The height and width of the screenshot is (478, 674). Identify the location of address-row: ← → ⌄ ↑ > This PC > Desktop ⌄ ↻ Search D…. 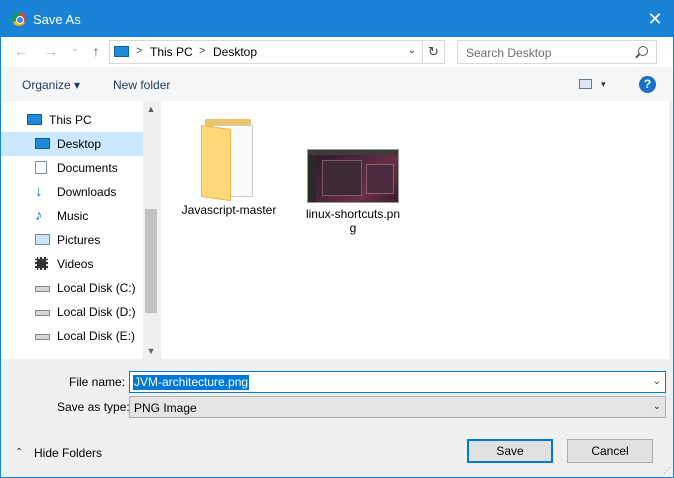
(337, 52).